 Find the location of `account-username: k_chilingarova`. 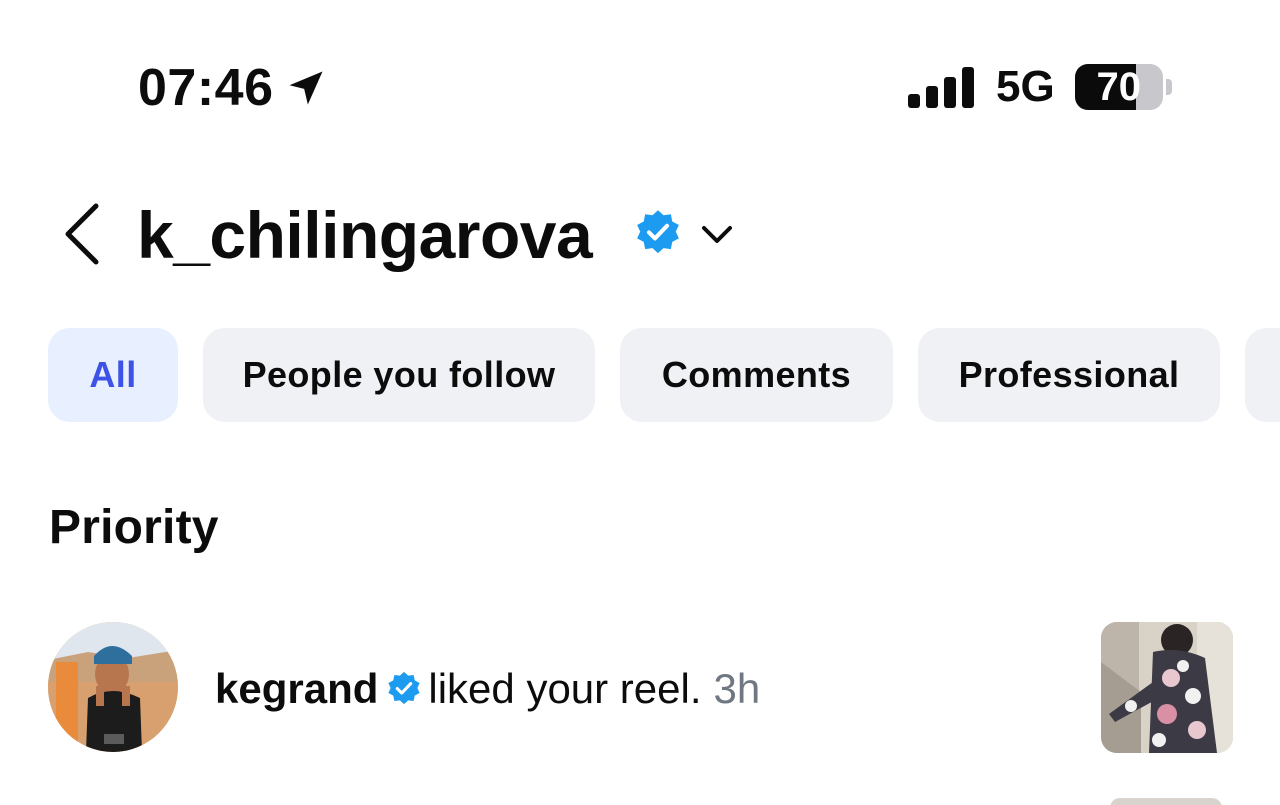

account-username: k_chilingarova is located at coordinates (365, 235).